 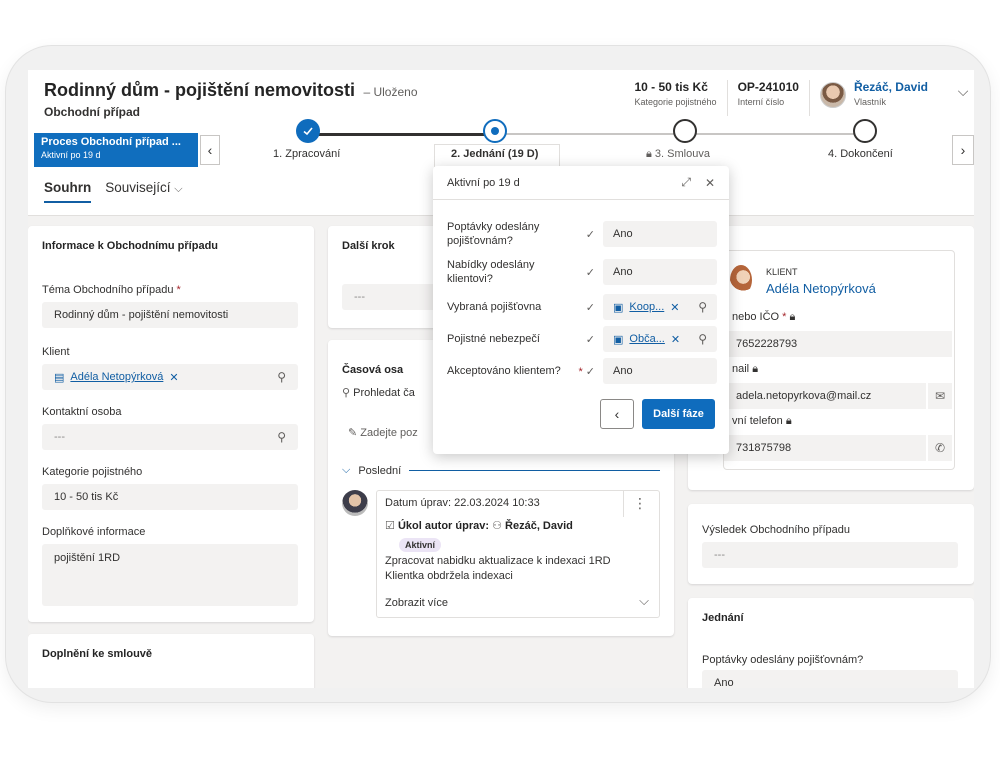 What do you see at coordinates (776, 530) in the screenshot?
I see `result-label: Výsledek Obchodního případu` at bounding box center [776, 530].